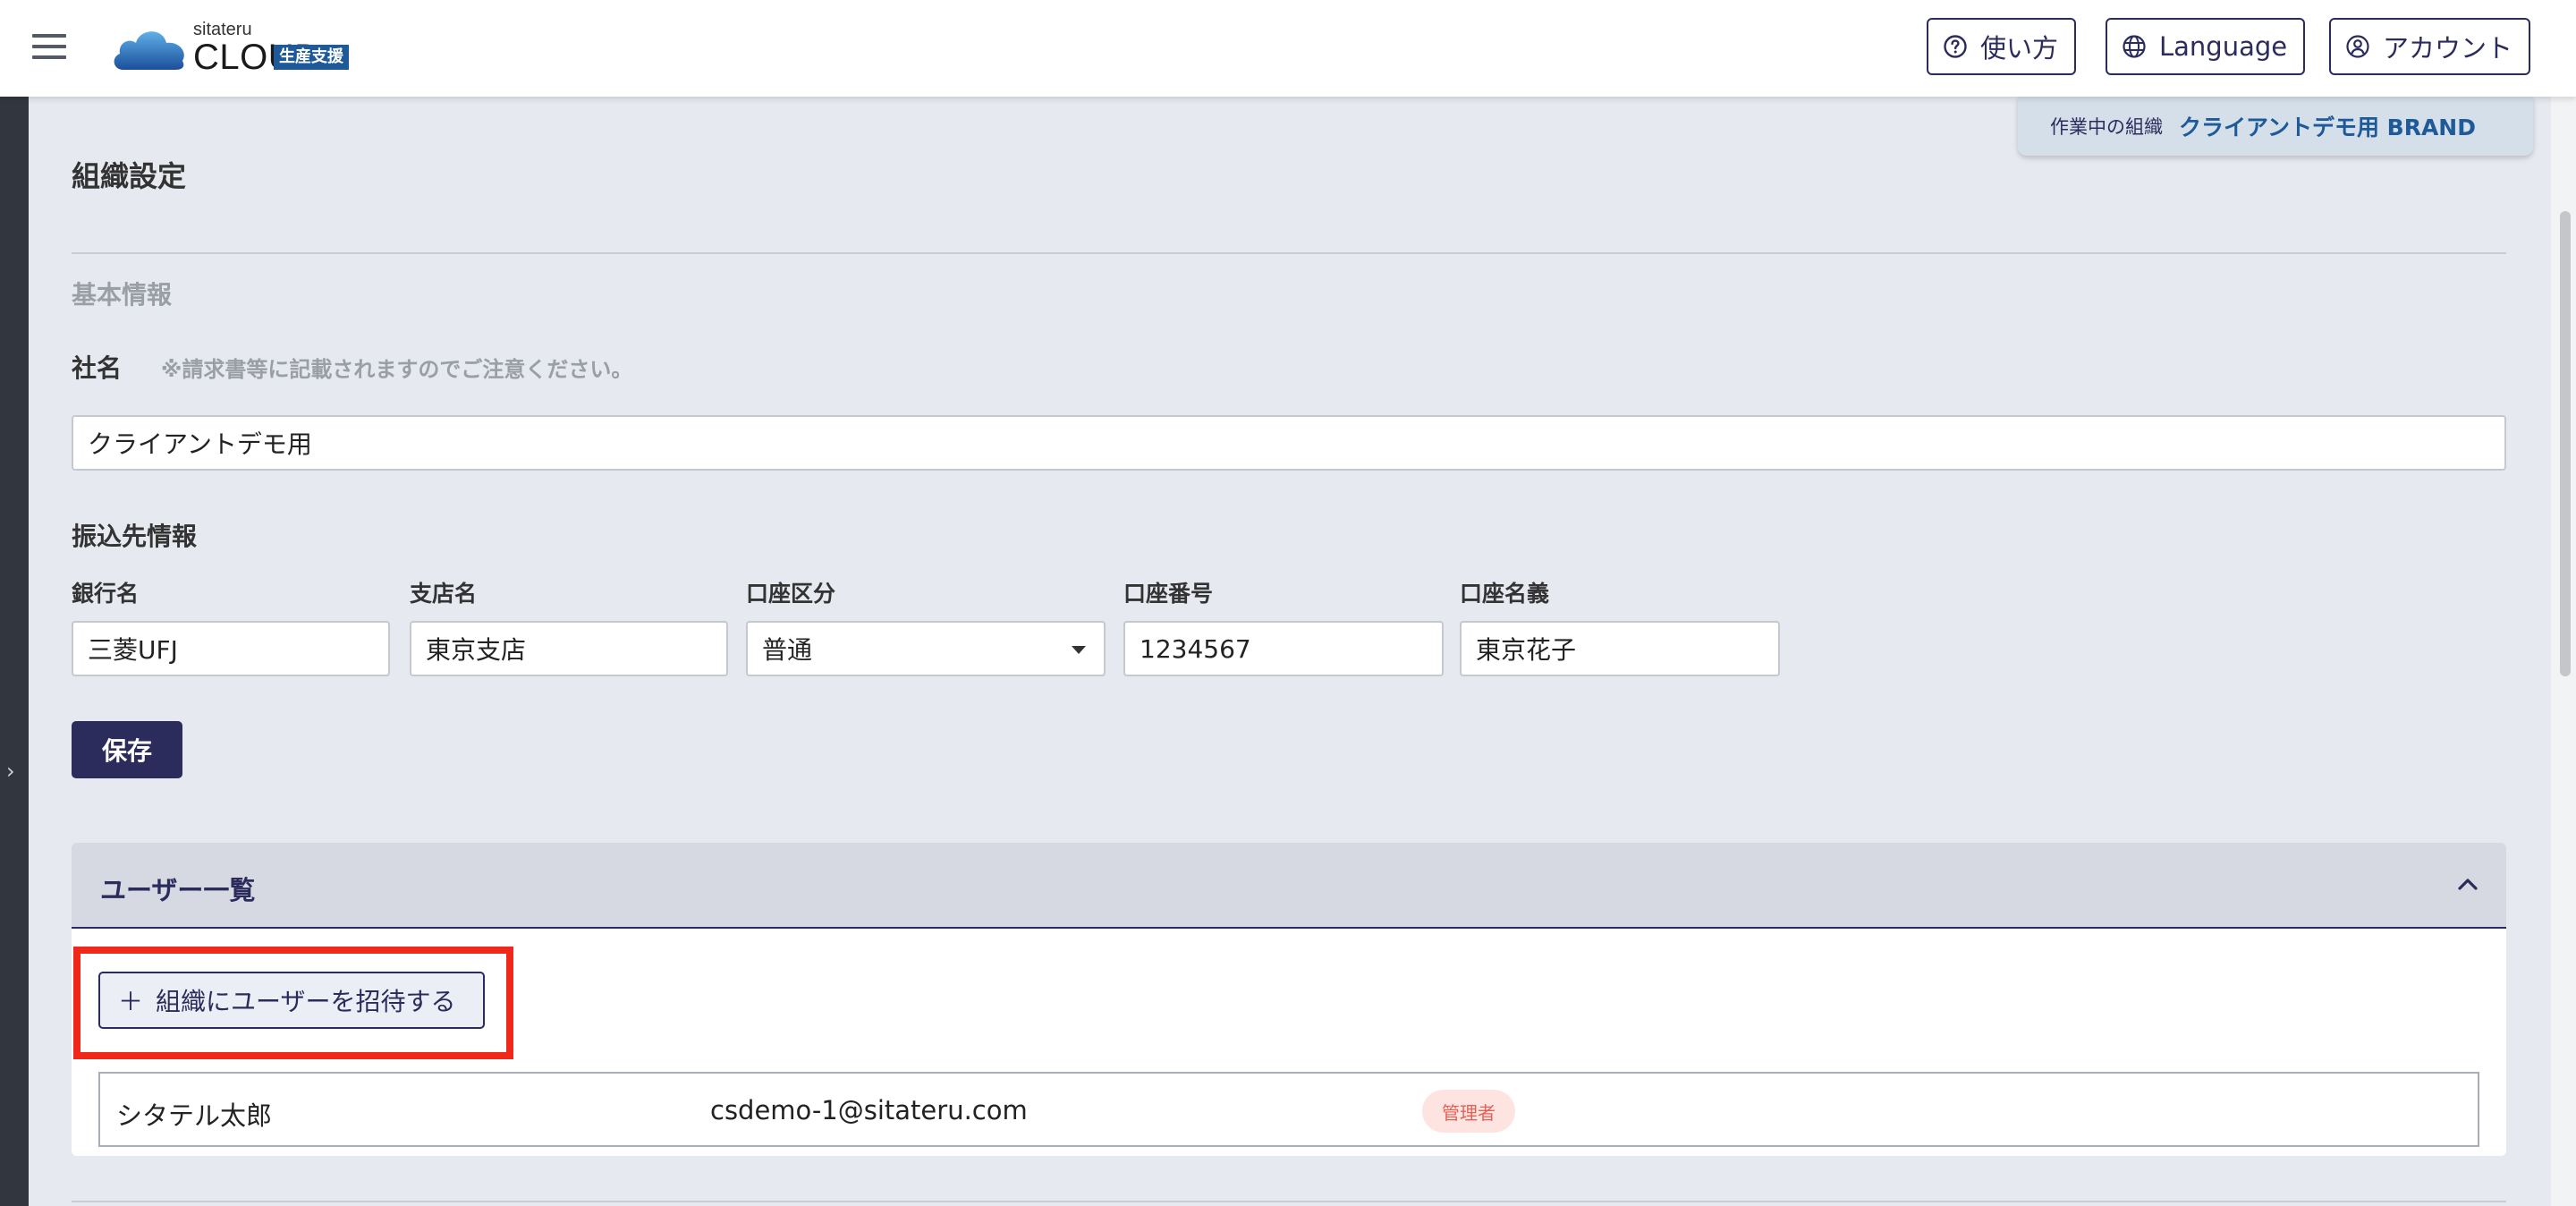  What do you see at coordinates (49, 47) in the screenshot?
I see `menu-icon` at bounding box center [49, 47].